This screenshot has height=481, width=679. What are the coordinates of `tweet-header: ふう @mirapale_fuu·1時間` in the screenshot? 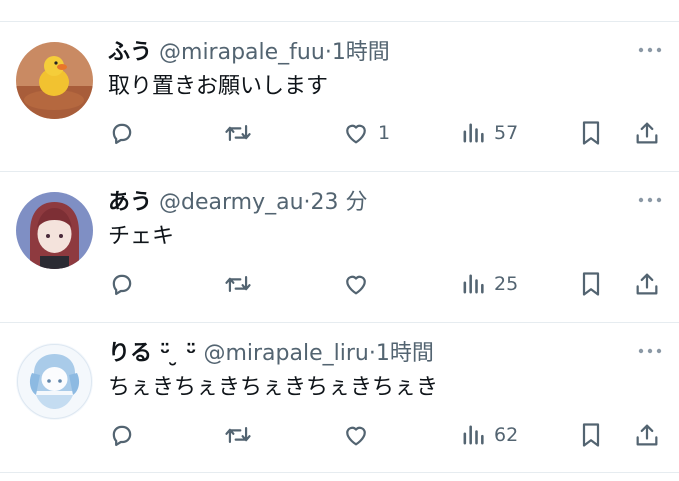 It's located at (249, 53).